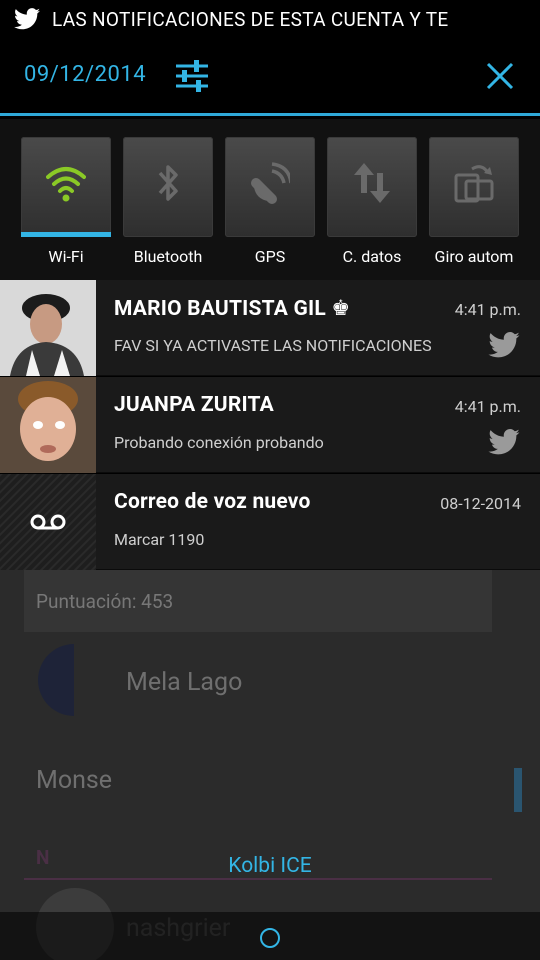  What do you see at coordinates (159, 539) in the screenshot?
I see `notification-body: Marcar 1190` at bounding box center [159, 539].